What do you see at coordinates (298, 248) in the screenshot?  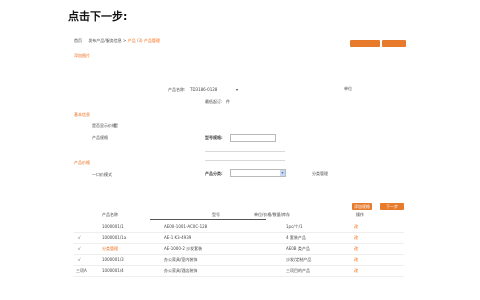 I see `row-spec: AE0B 类产品` at bounding box center [298, 248].